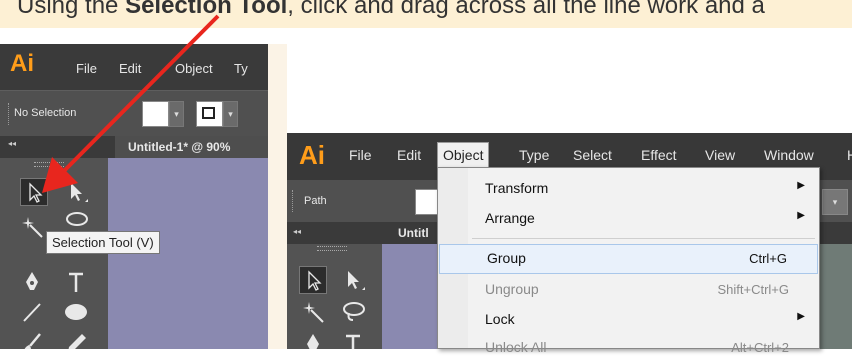  What do you see at coordinates (103, 242) in the screenshot?
I see `selection-tool-tooltip: Selection Tool (V)` at bounding box center [103, 242].